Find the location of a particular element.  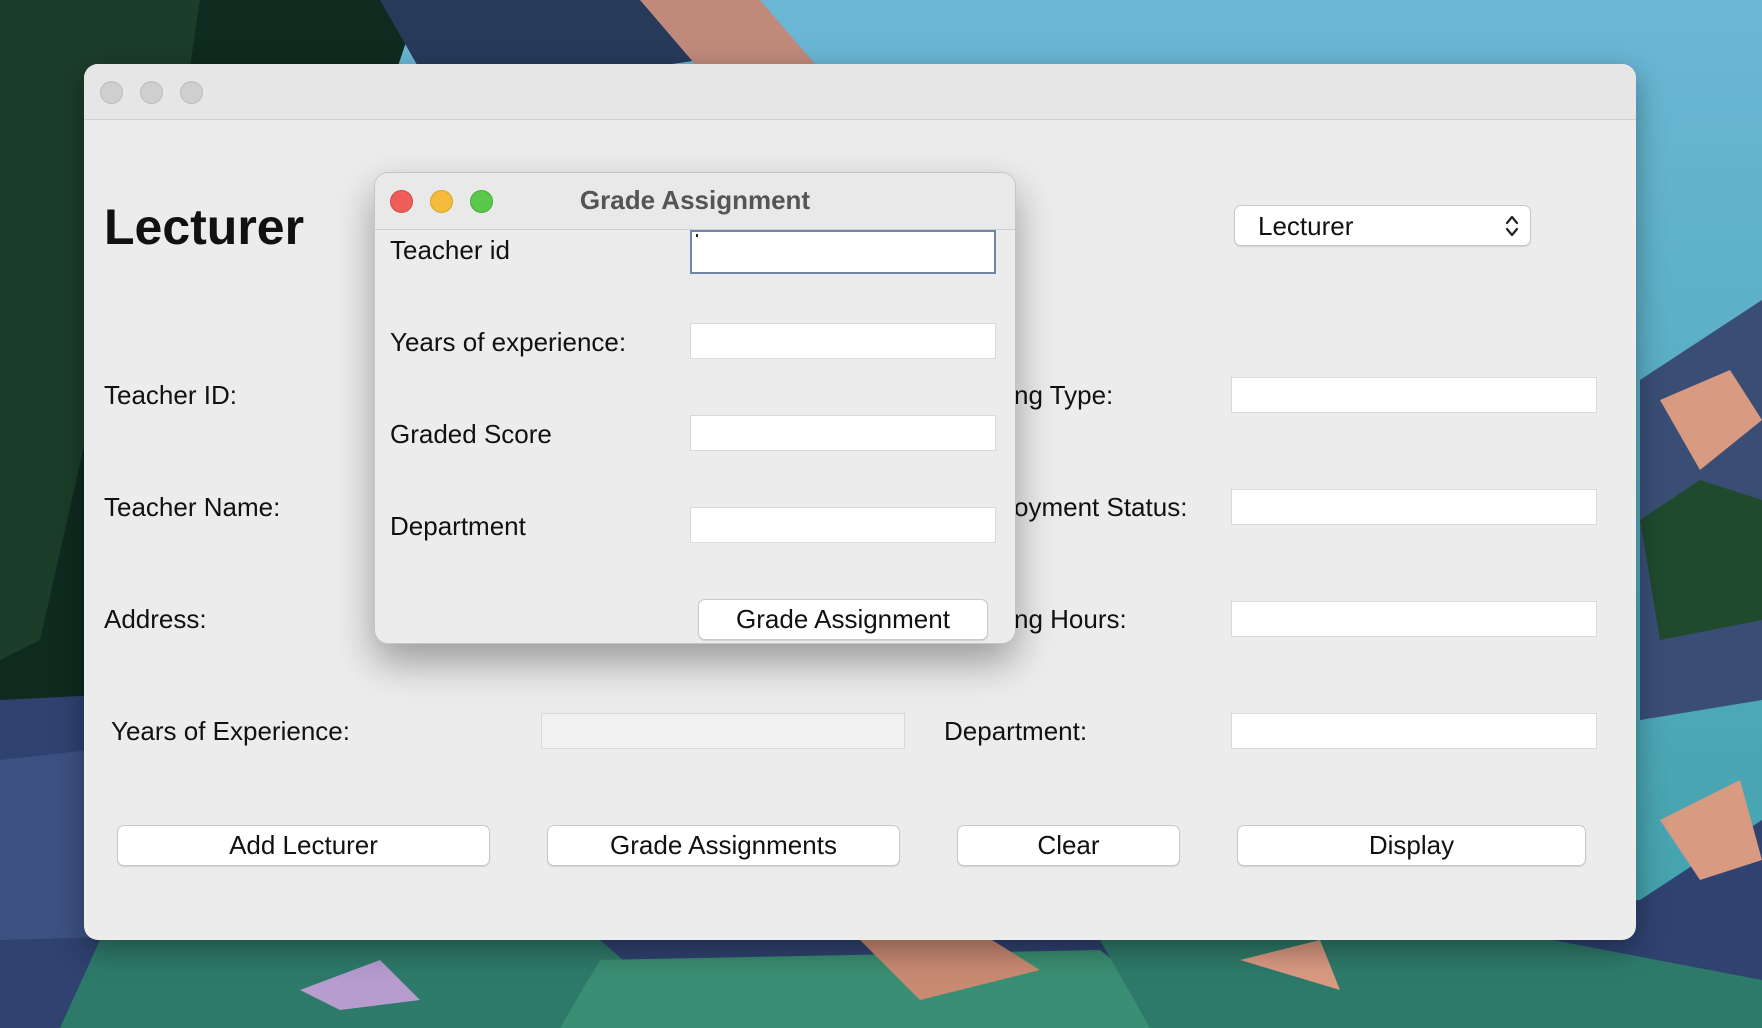

dialog-teacher-id-field is located at coordinates (843, 252).